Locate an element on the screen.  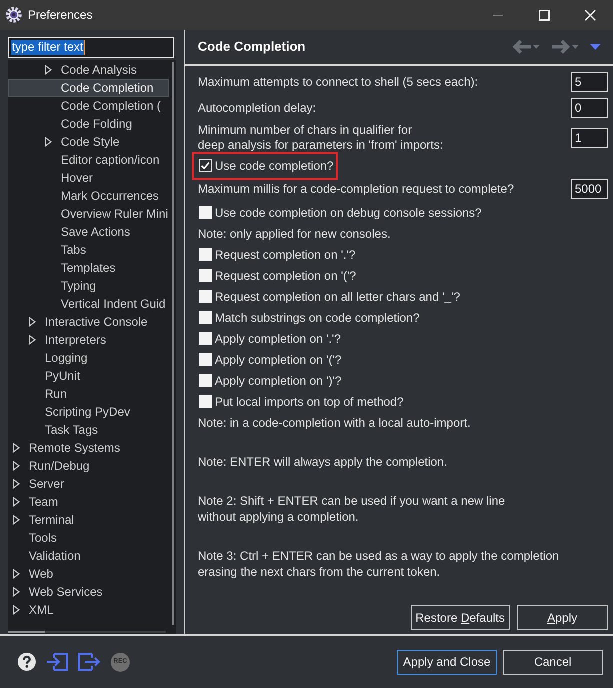
checkmark-icon is located at coordinates (205, 166).